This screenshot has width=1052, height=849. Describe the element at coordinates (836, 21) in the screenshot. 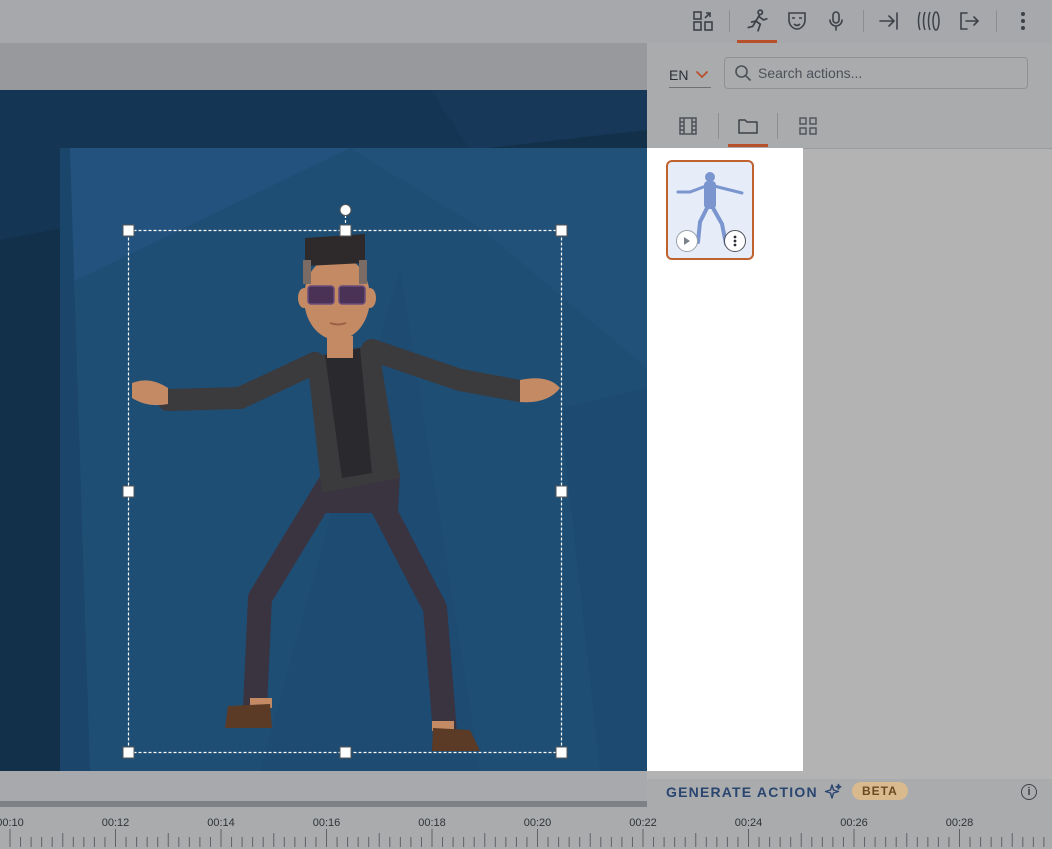

I see `microphone-icon` at that location.